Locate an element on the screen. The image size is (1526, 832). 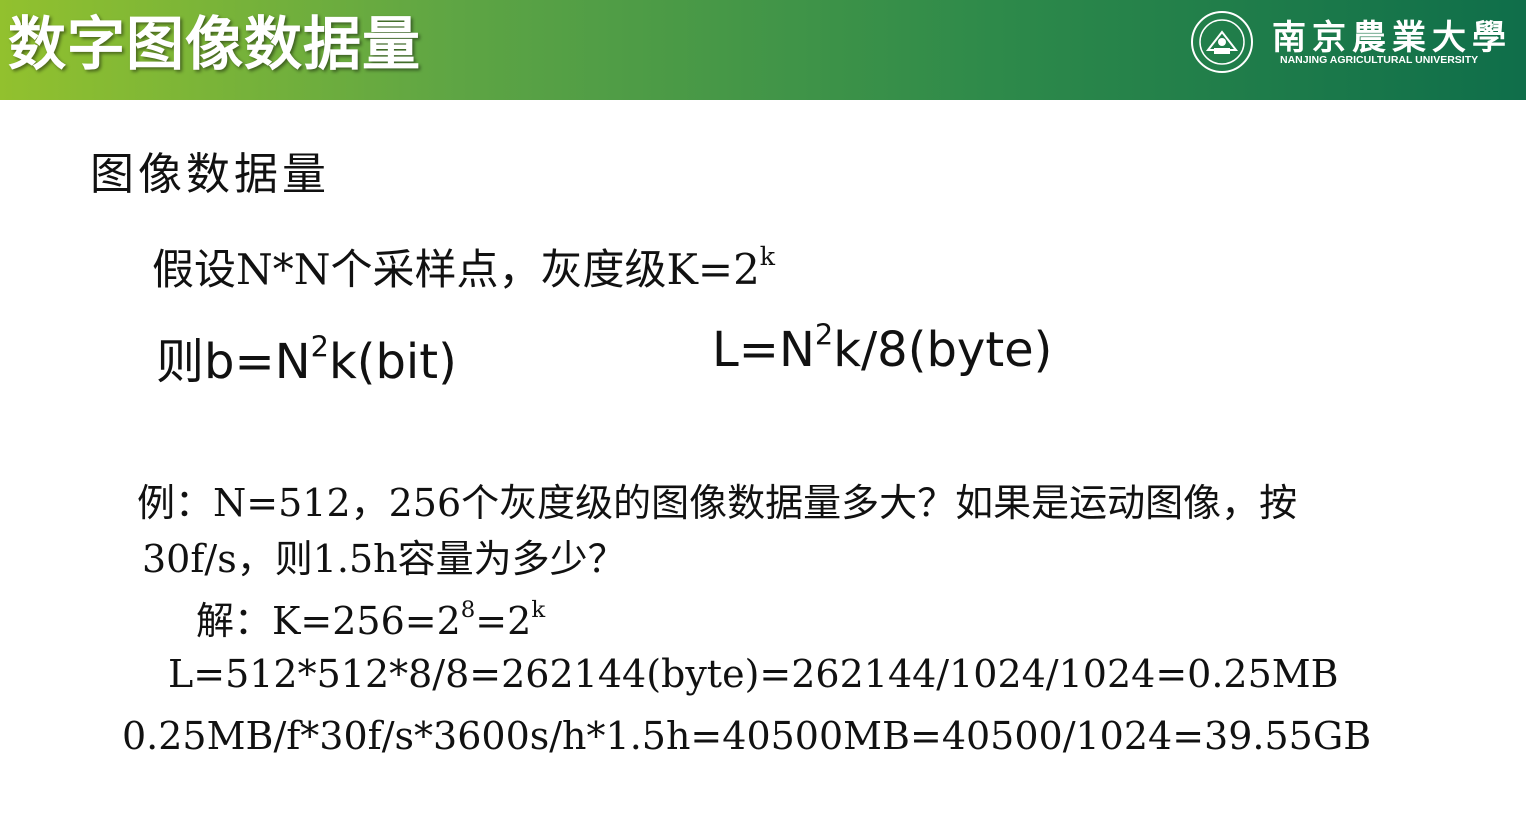
solution-exponent-k: k is located at coordinates (538, 609).